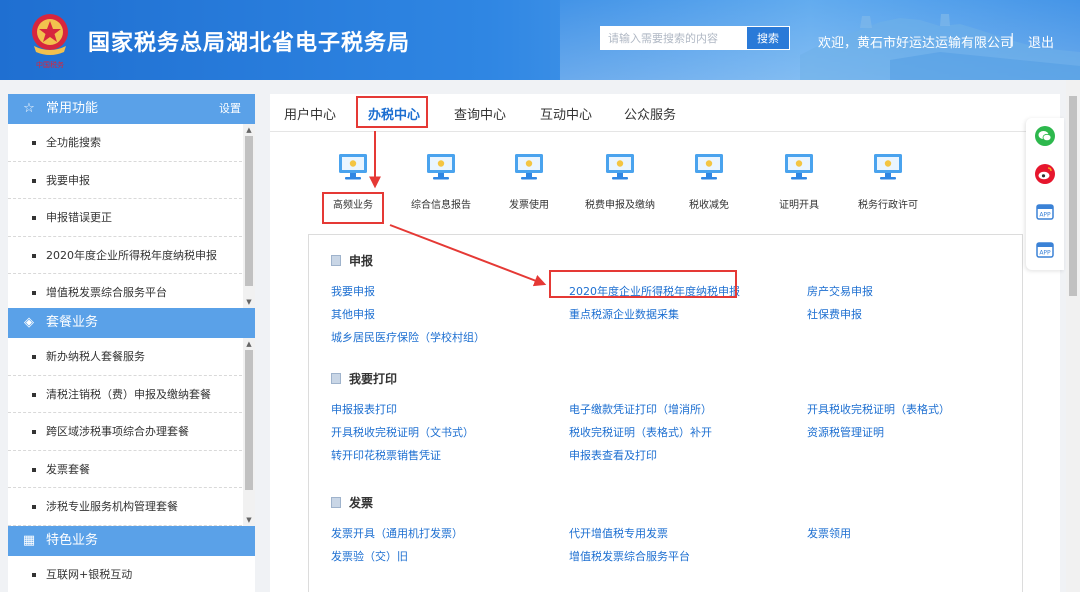  I want to click on service-admin-permit: 税务行政许可, so click(888, 177).